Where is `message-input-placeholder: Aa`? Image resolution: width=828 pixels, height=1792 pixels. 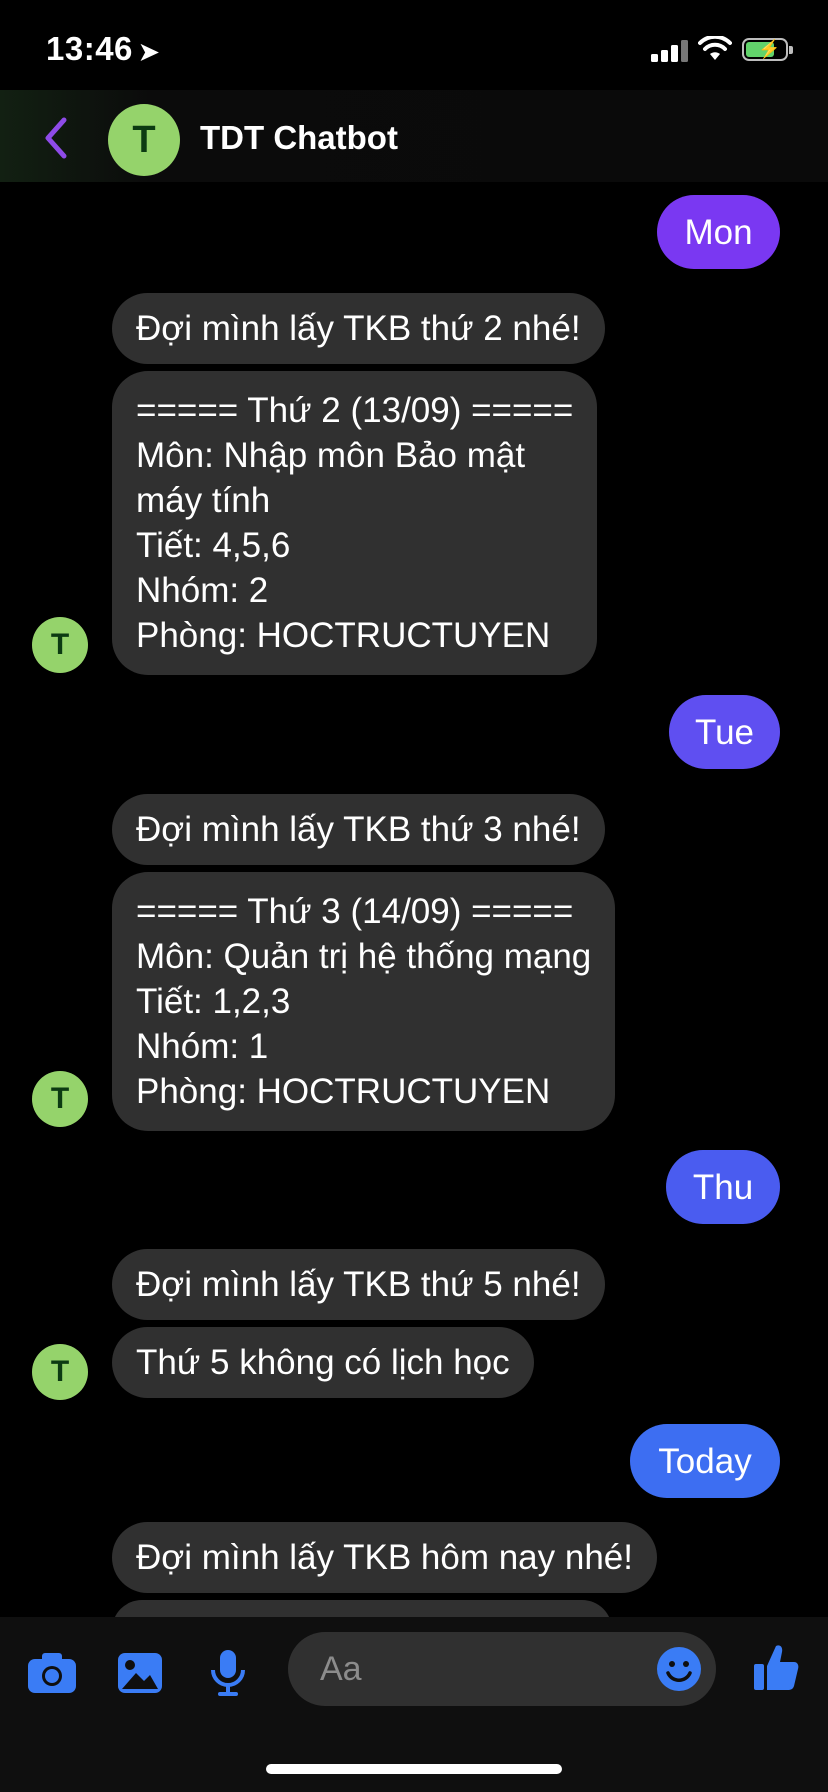 message-input-placeholder: Aa is located at coordinates (341, 1669).